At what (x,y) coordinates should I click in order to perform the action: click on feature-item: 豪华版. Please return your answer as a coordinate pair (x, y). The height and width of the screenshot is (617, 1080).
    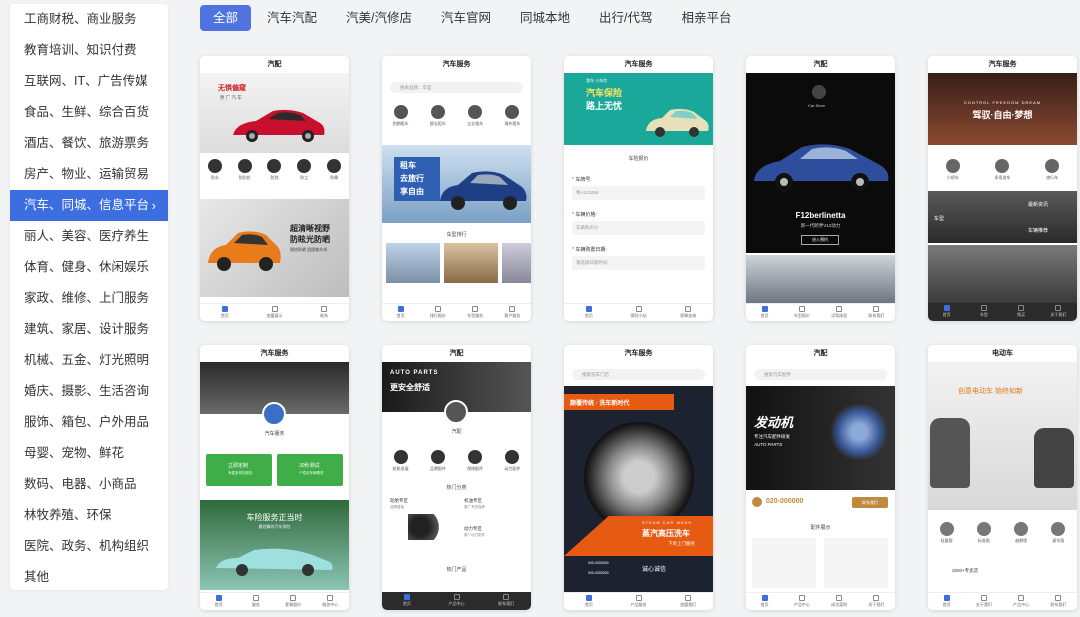
    Looking at the image, I should click on (1058, 533).